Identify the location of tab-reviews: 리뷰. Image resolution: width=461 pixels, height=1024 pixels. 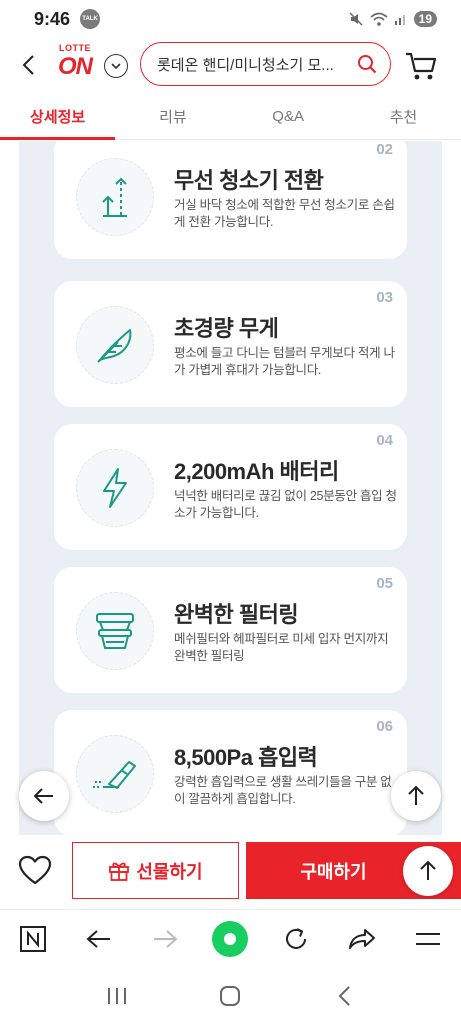
(172, 116).